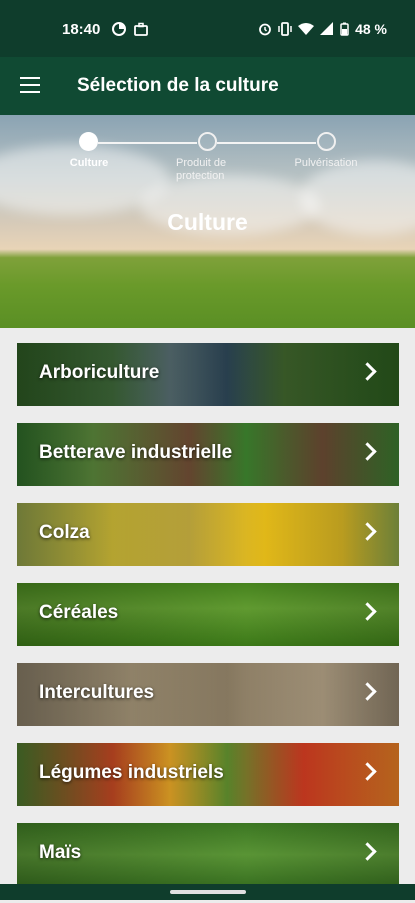 The height and width of the screenshot is (903, 415). I want to click on system-nav-bar, so click(207, 892).